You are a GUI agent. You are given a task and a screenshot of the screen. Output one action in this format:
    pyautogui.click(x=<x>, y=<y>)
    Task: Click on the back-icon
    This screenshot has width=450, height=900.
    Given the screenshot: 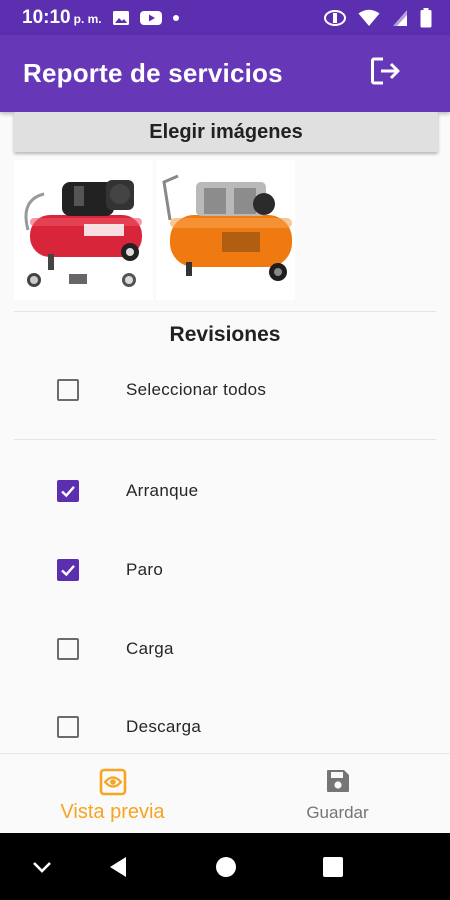 What is the action you would take?
    pyautogui.click(x=118, y=866)
    